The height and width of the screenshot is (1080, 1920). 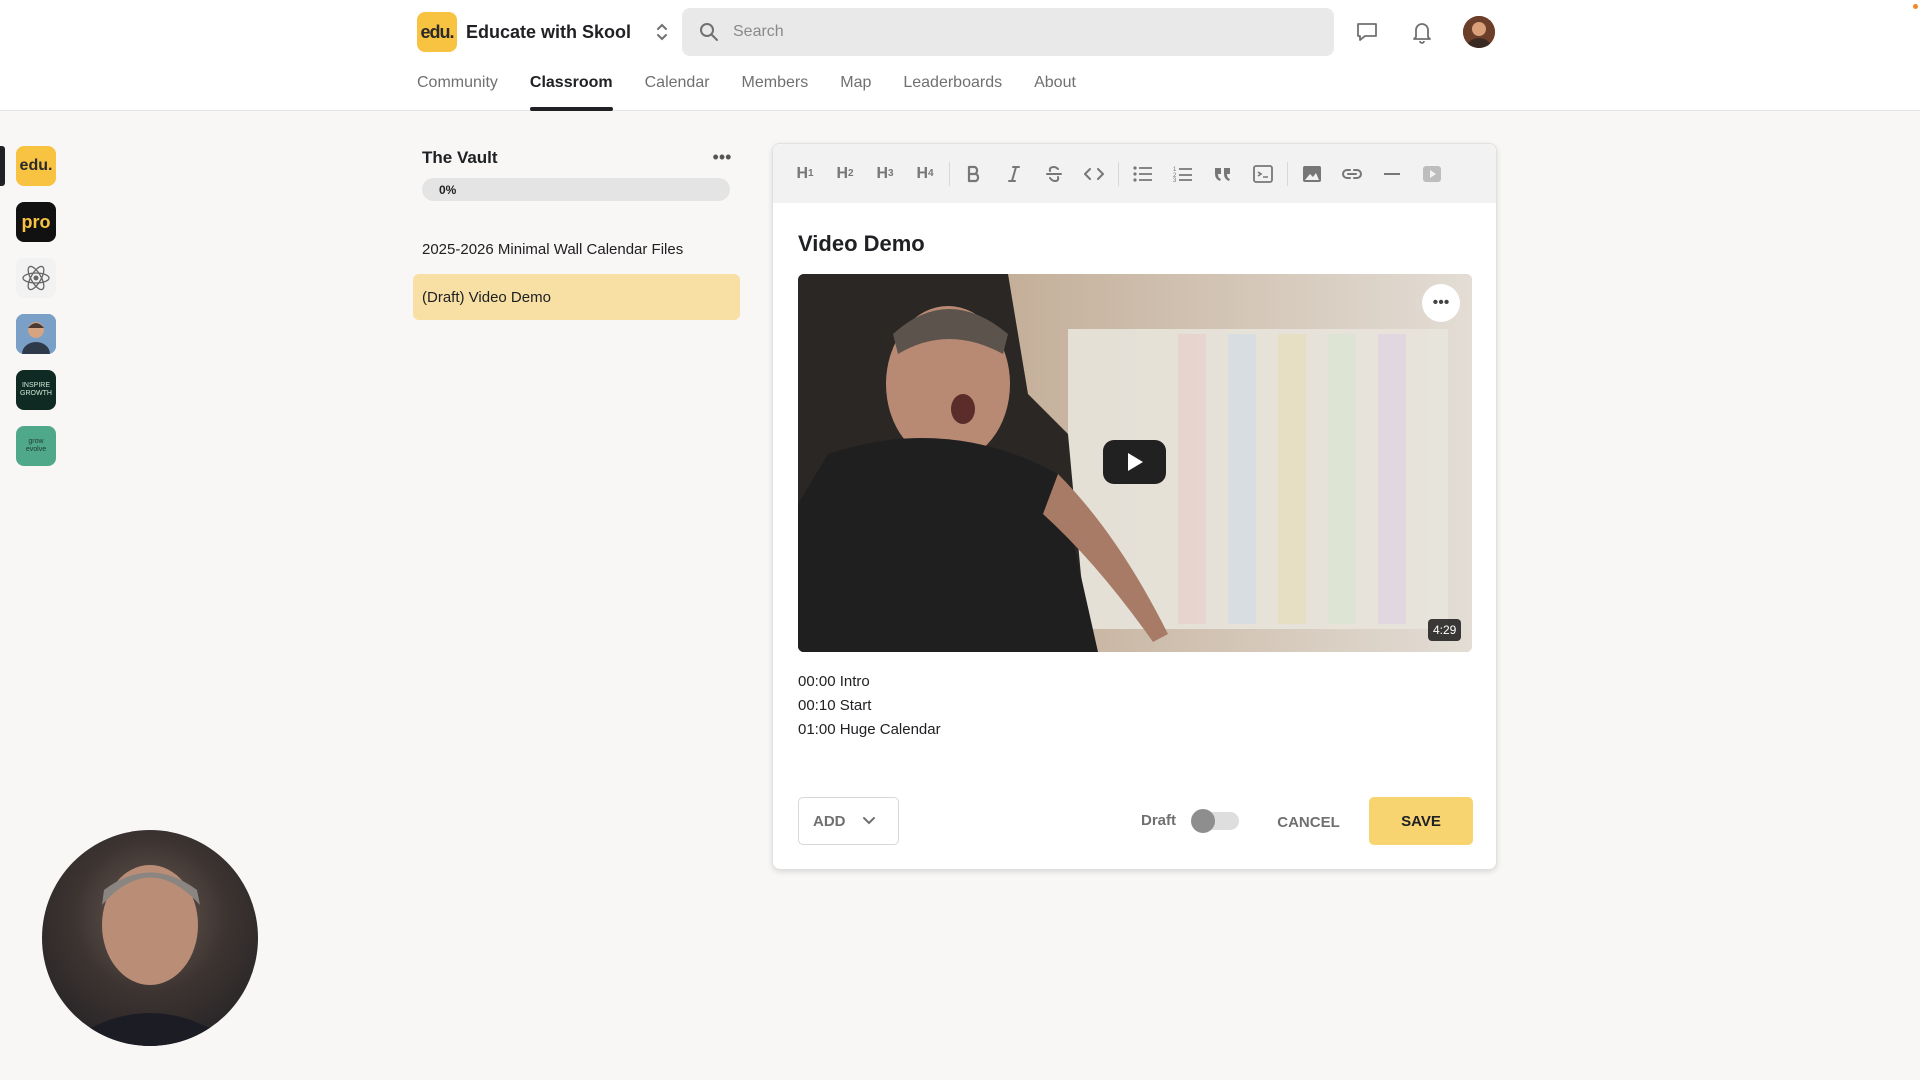 I want to click on chat-icon, so click(x=1367, y=32).